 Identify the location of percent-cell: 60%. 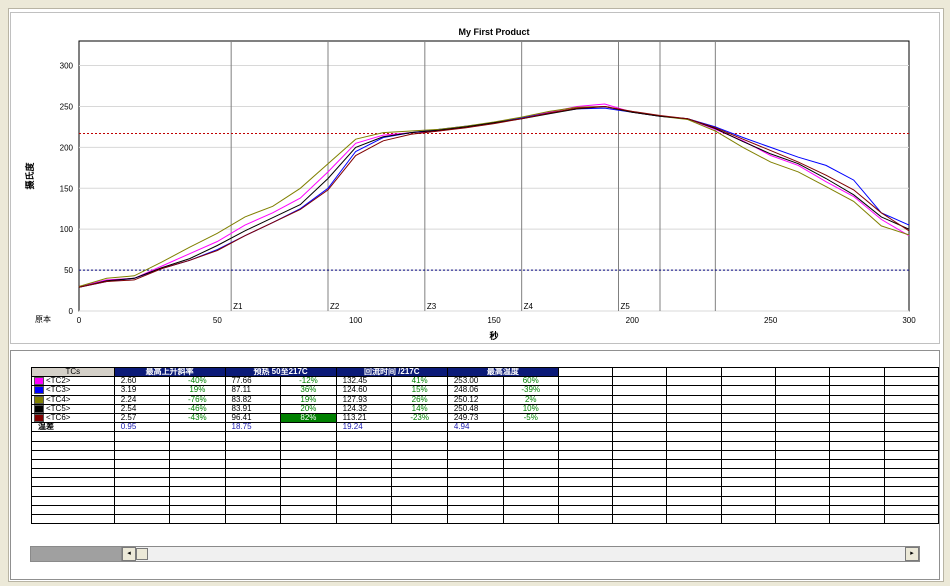
(530, 381).